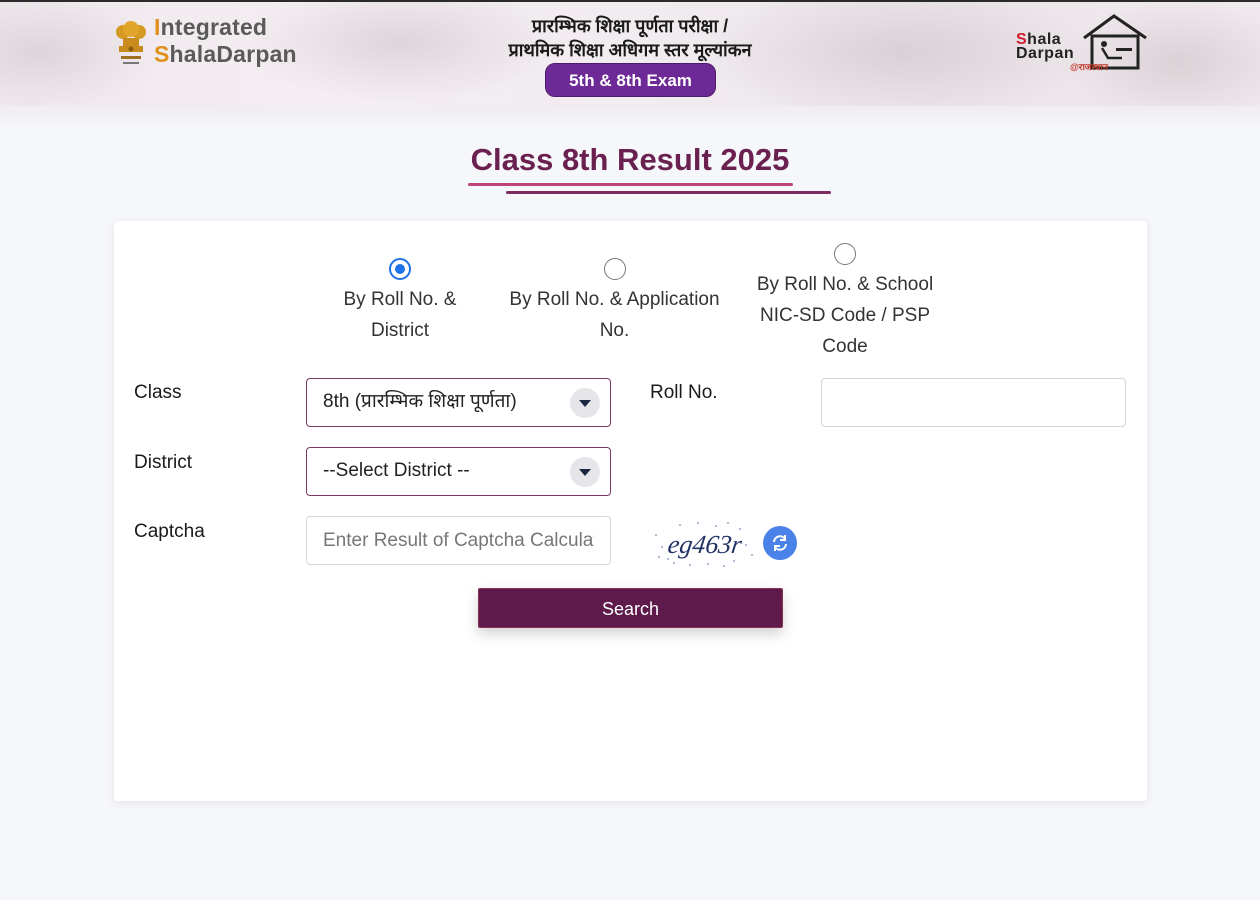  What do you see at coordinates (396, 470) in the screenshot?
I see `district-select-value: --Select District --` at bounding box center [396, 470].